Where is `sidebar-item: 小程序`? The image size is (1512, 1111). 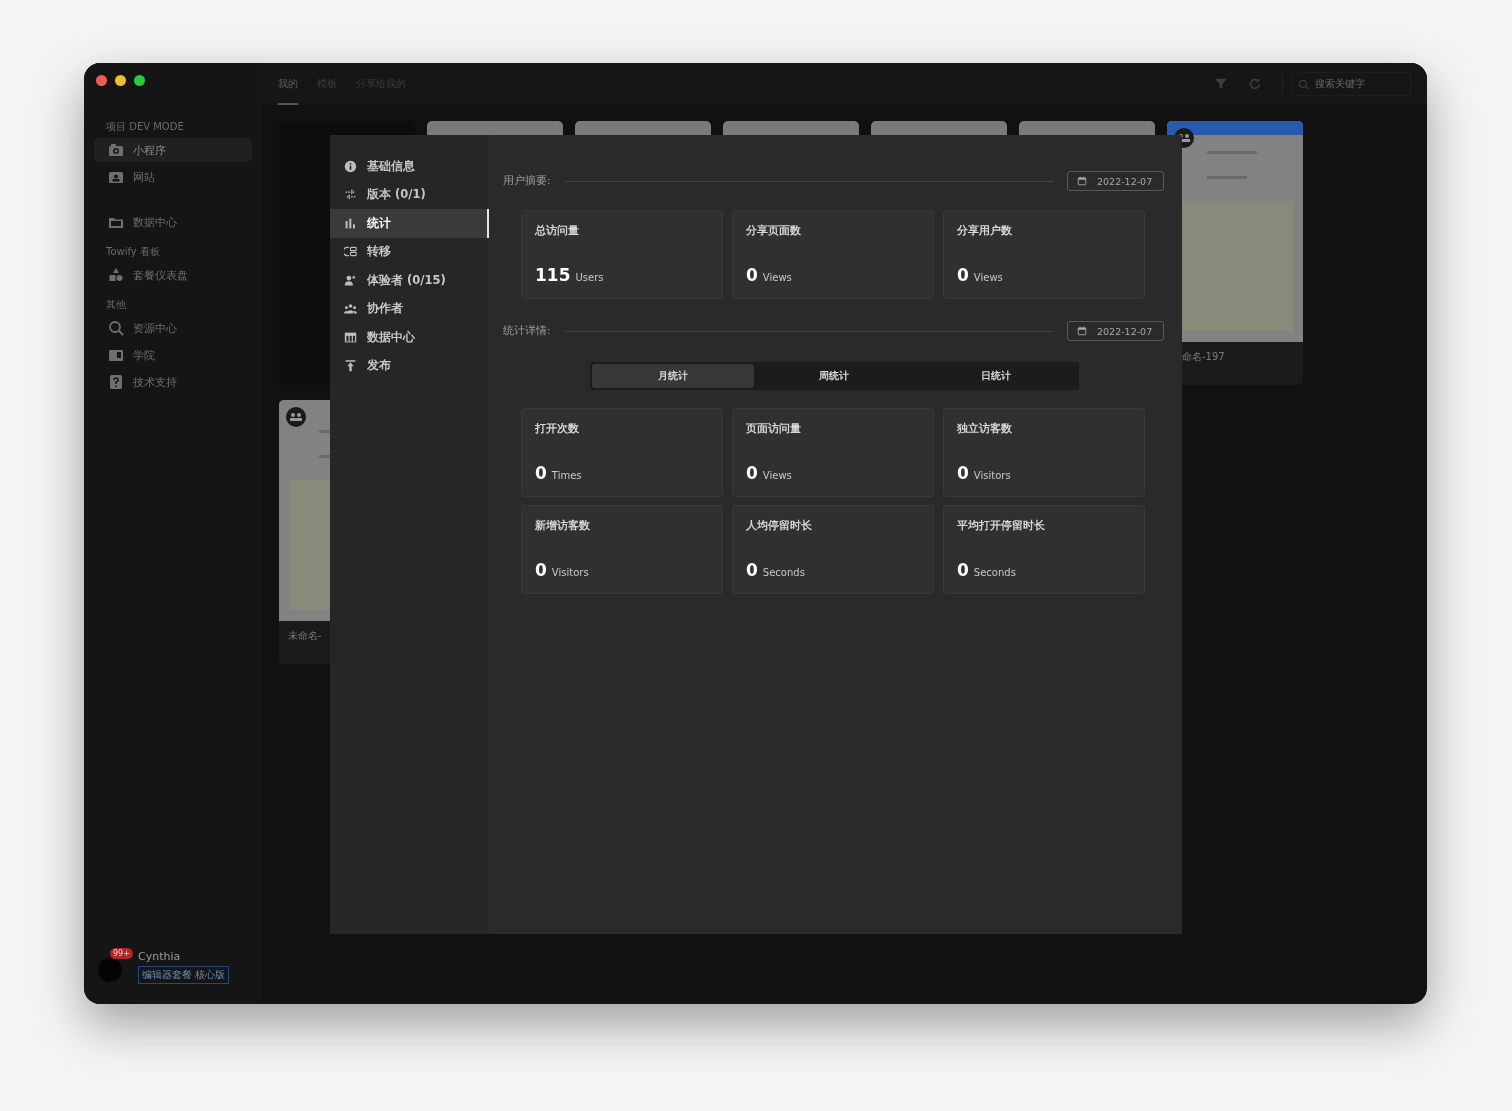 sidebar-item: 小程序 is located at coordinates (173, 150).